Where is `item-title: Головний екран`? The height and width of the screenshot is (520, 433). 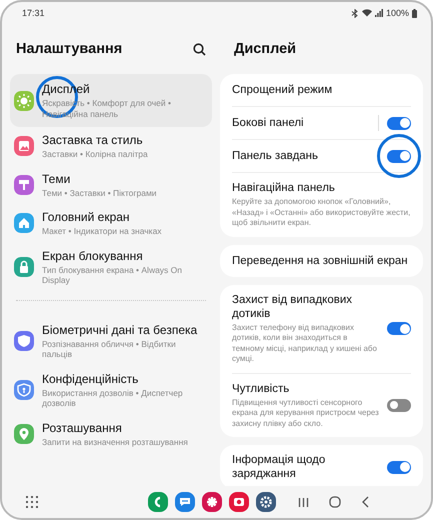
item-title: Головний екран is located at coordinates (86, 217).